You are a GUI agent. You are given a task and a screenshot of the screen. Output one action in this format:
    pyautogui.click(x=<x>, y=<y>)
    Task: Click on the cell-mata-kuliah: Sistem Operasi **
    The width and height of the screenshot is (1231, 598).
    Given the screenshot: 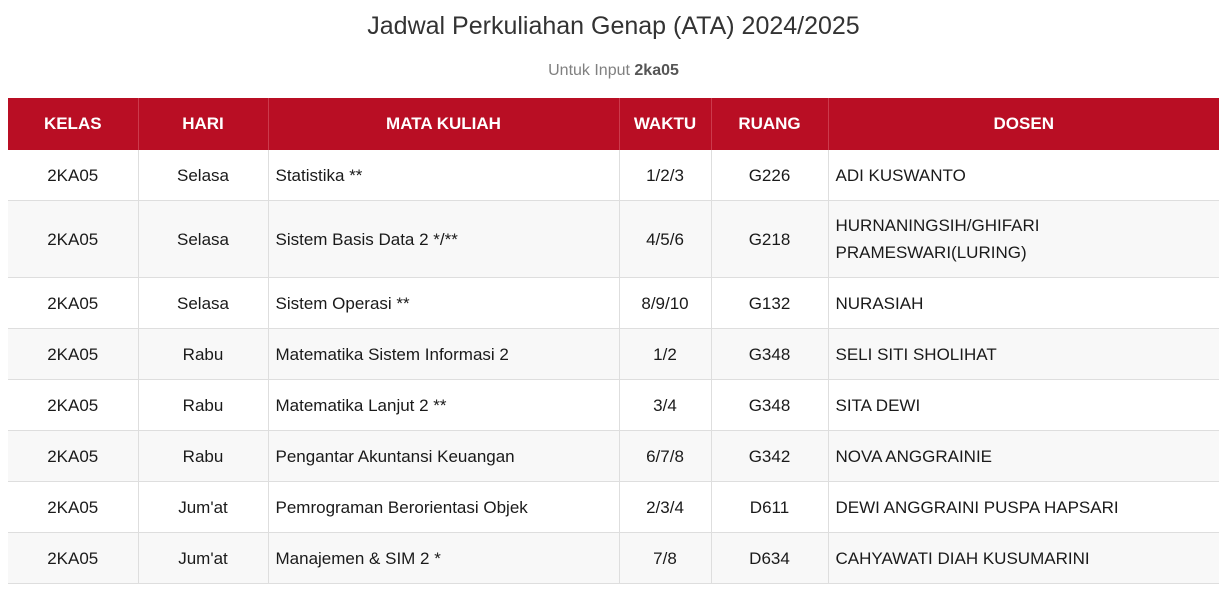 What is the action you would take?
    pyautogui.click(x=444, y=303)
    